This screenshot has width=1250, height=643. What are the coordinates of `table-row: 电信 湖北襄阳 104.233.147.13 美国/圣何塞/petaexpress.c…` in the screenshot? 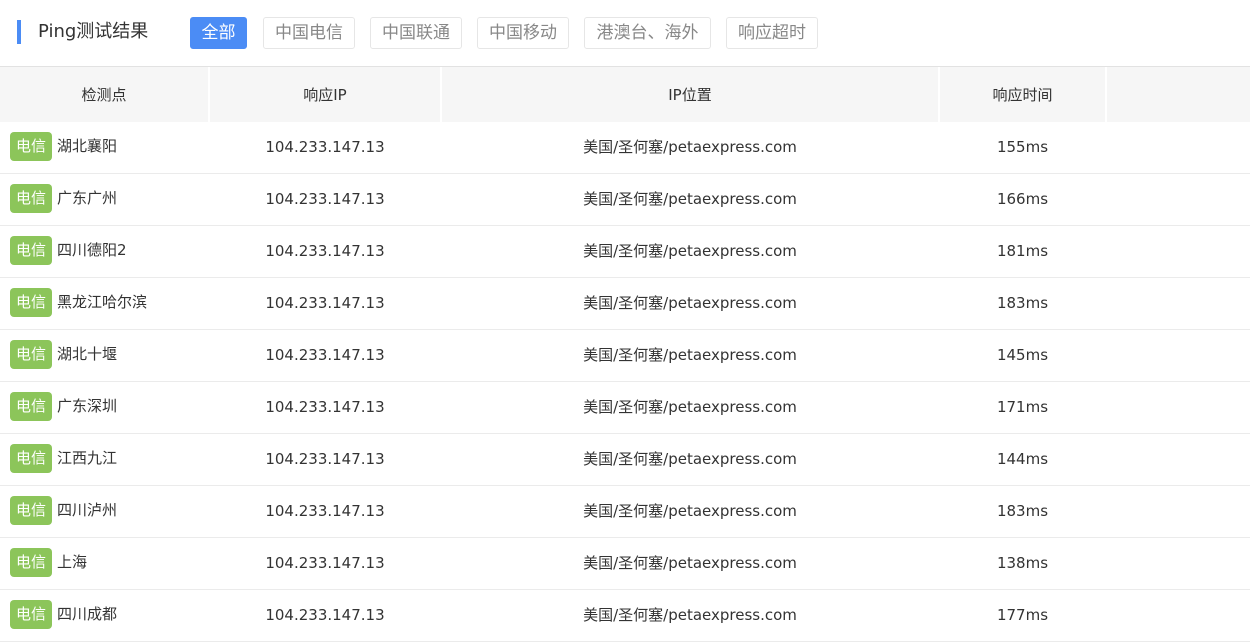 It's located at (625, 148).